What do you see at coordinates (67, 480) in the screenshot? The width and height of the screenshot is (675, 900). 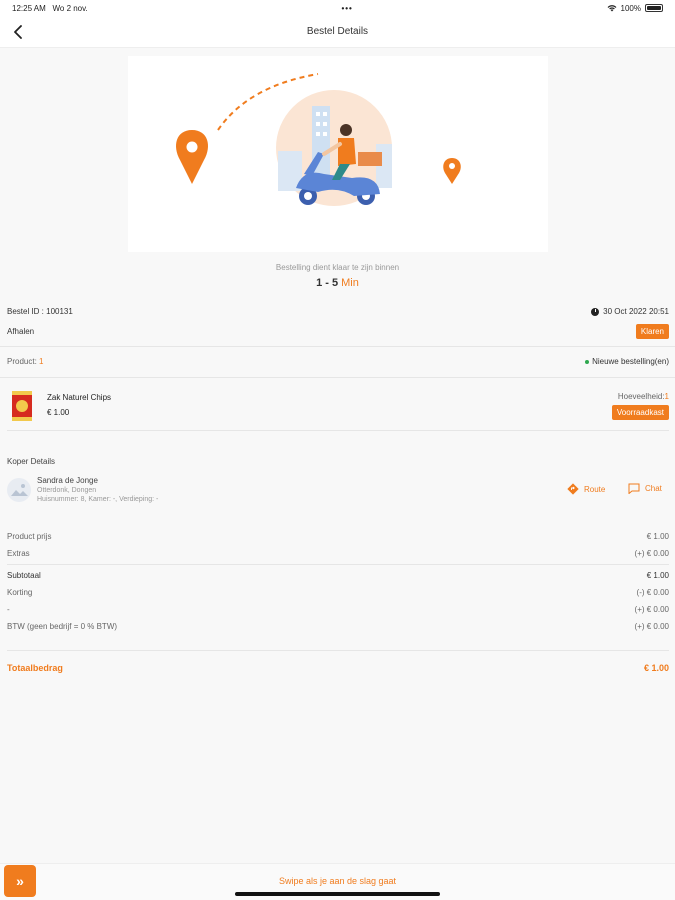 I see `buyer-name: Sandra de Jonge` at bounding box center [67, 480].